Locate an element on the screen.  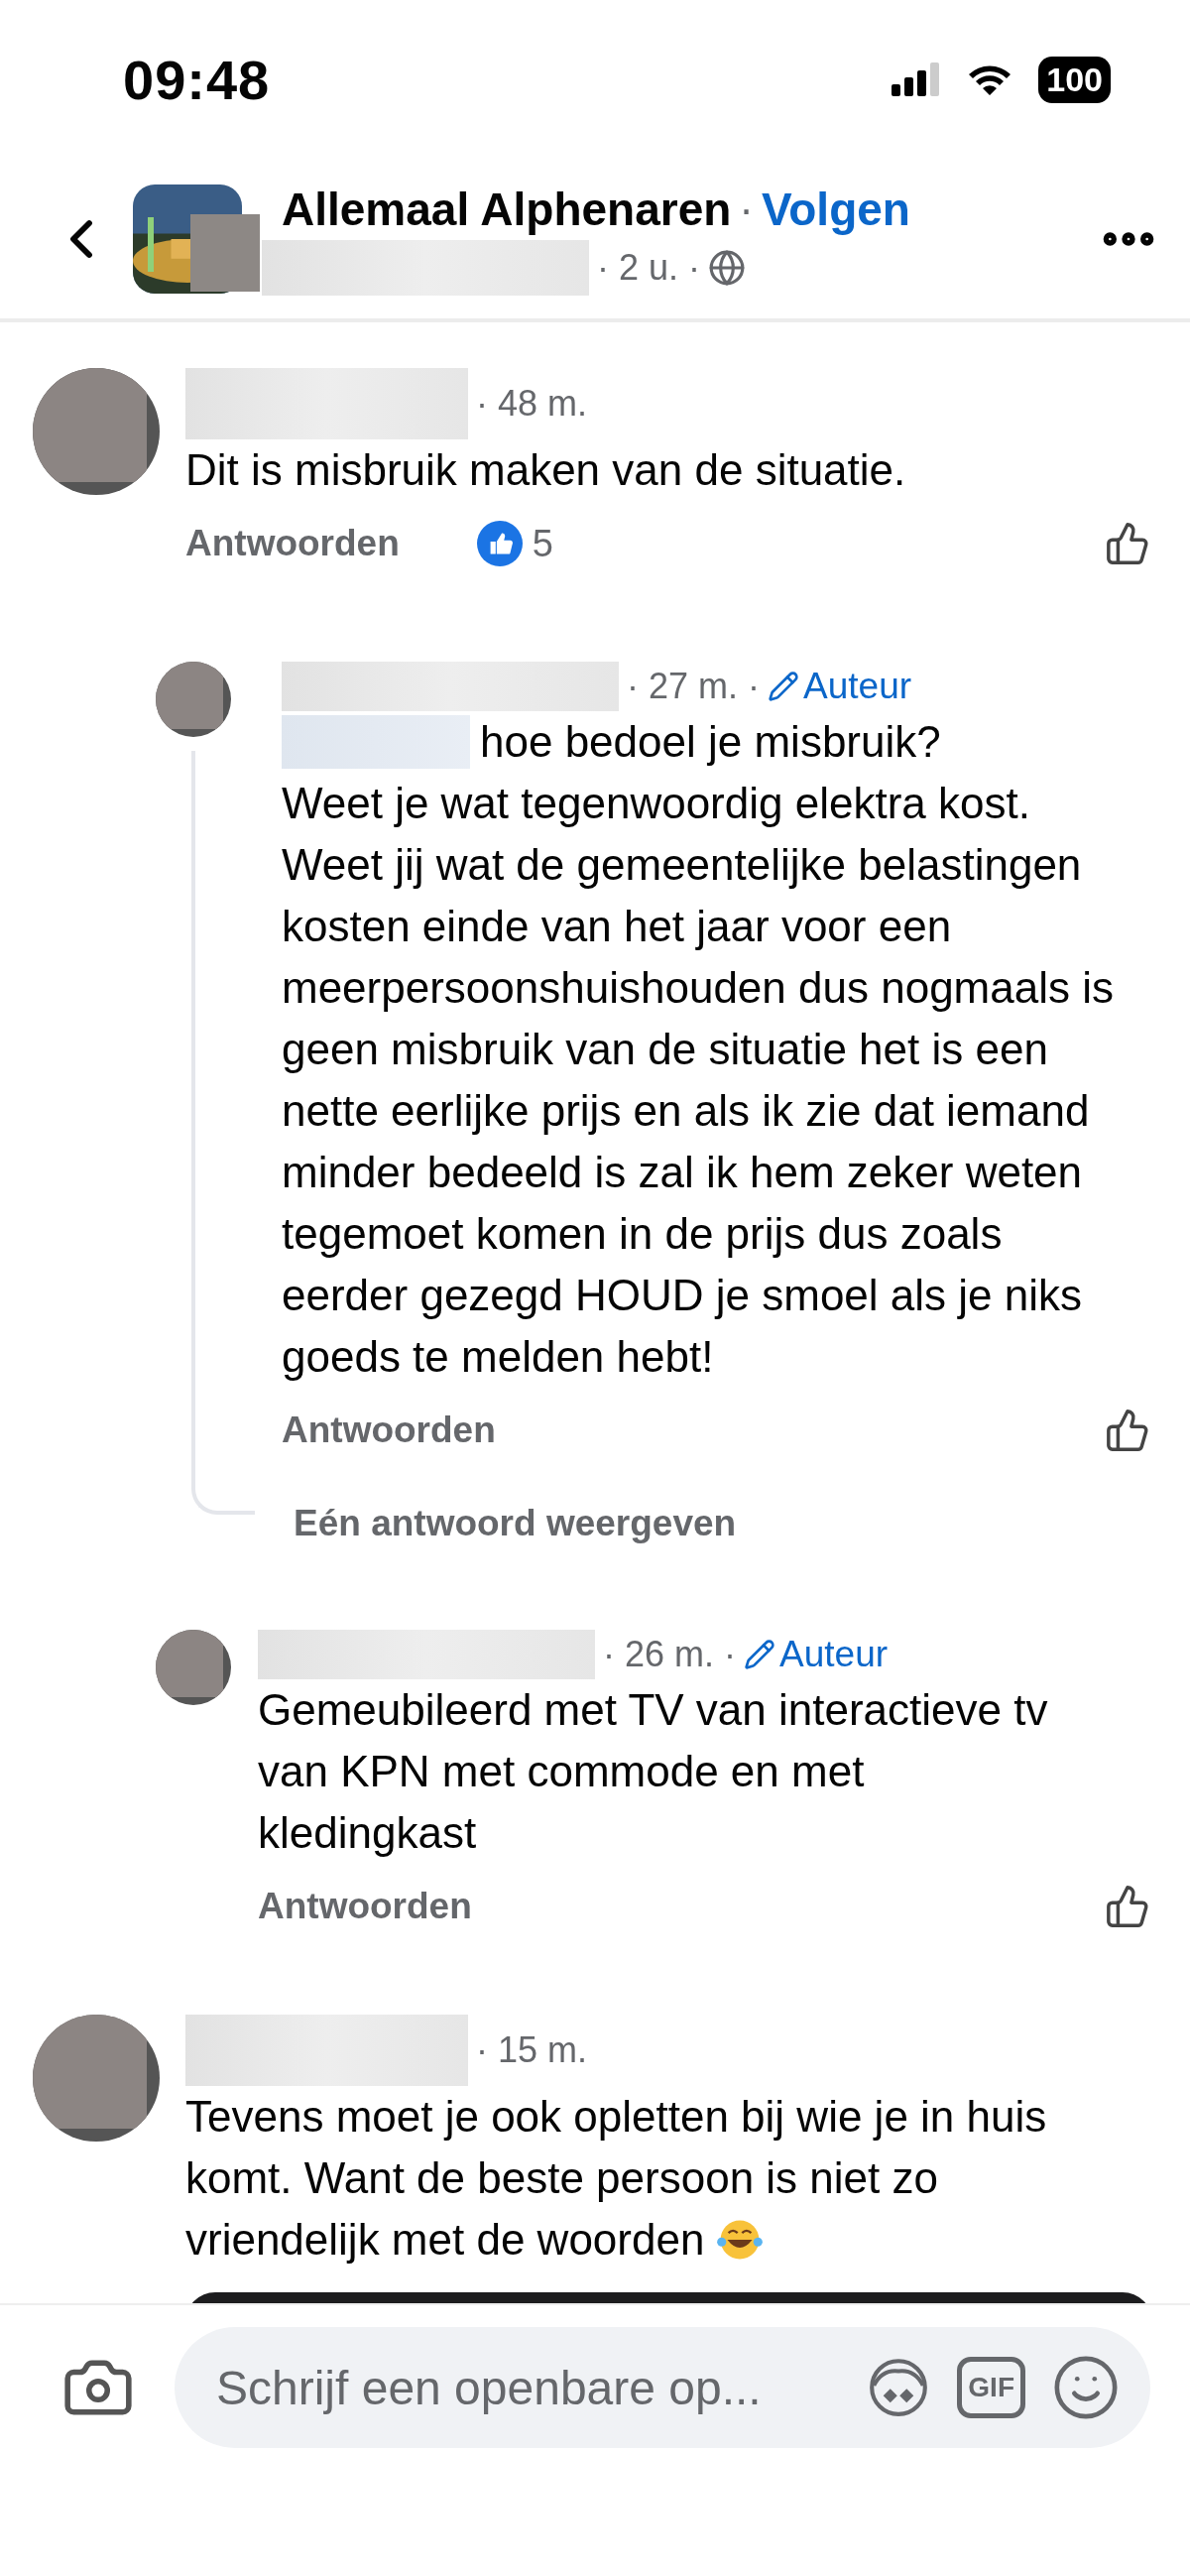
comment-text: Dit is misbruik maken van de situatie. is located at coordinates (546, 470).